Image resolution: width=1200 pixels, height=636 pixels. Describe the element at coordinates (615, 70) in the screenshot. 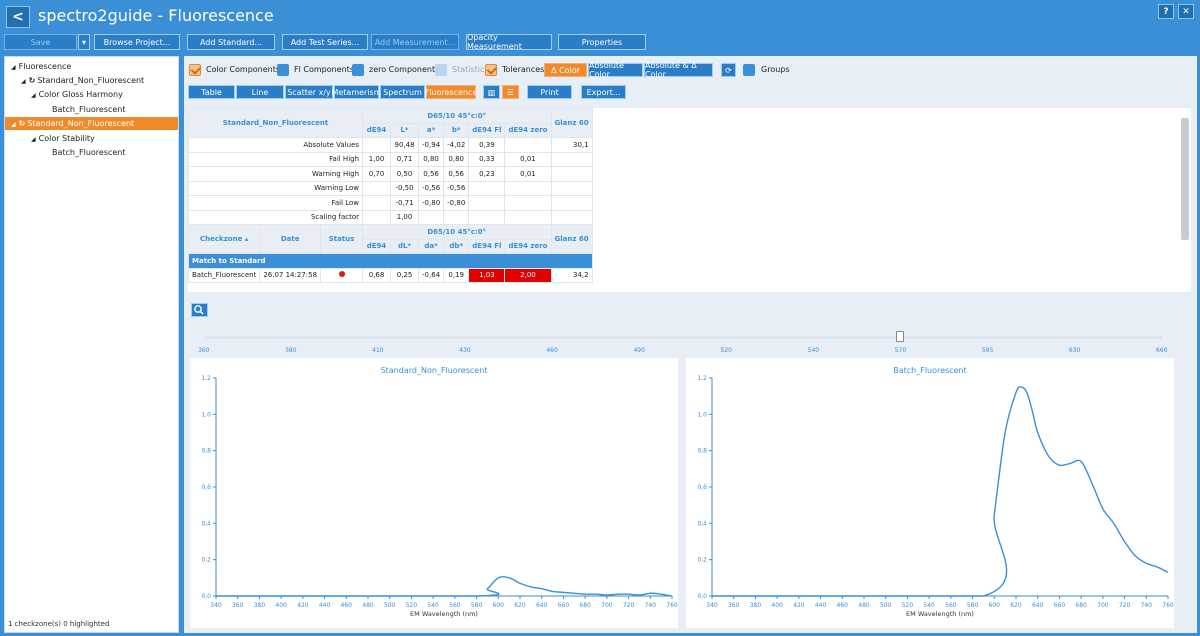

I see `absolute-color-button: Absolute Color` at that location.